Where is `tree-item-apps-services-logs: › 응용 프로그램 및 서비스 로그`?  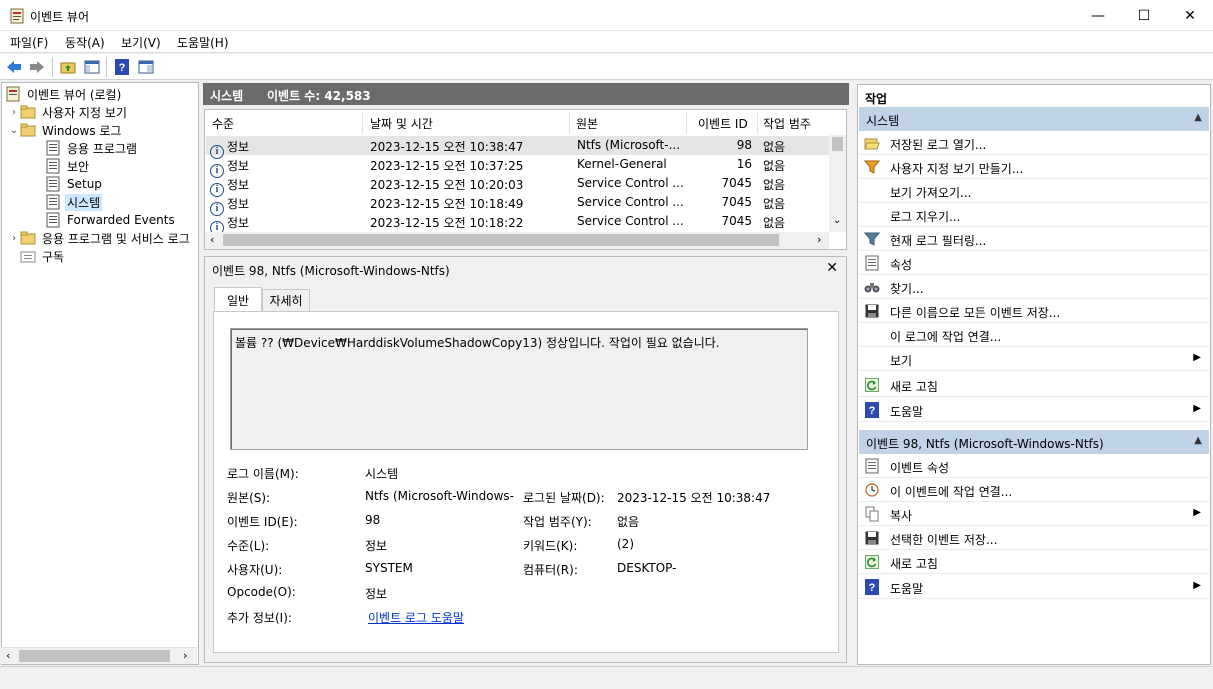
tree-item-apps-services-logs: › 응용 프로그램 및 서비스 로그 is located at coordinates (103, 238).